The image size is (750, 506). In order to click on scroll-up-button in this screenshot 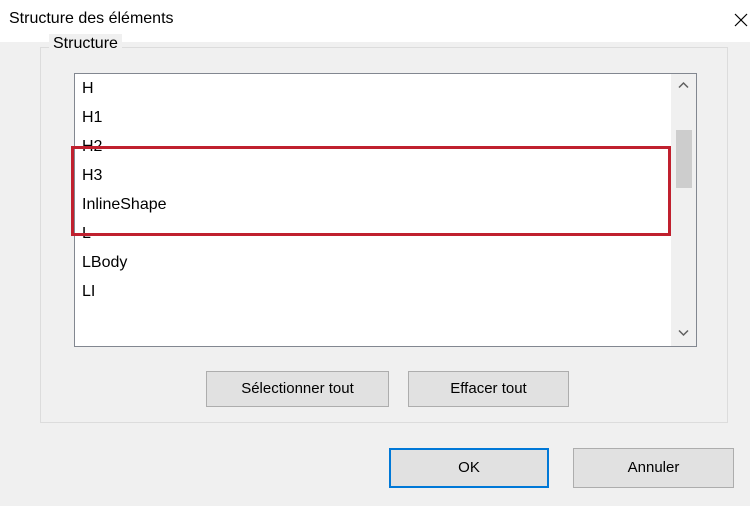, I will do `click(683, 86)`.